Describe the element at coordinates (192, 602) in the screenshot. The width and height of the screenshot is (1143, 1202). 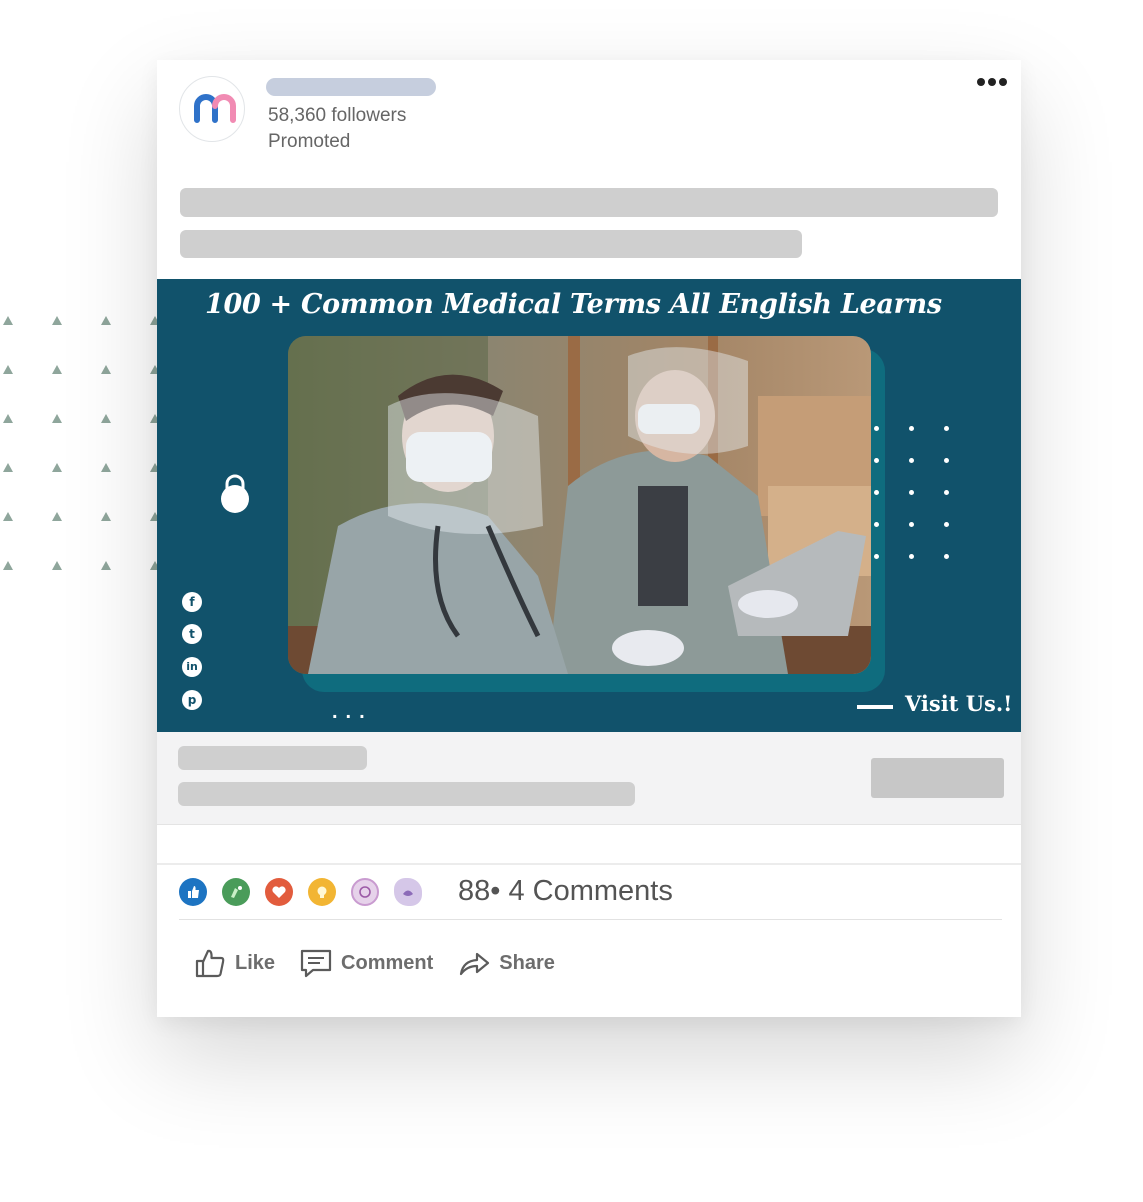
I see `facebook-icon: f` at that location.